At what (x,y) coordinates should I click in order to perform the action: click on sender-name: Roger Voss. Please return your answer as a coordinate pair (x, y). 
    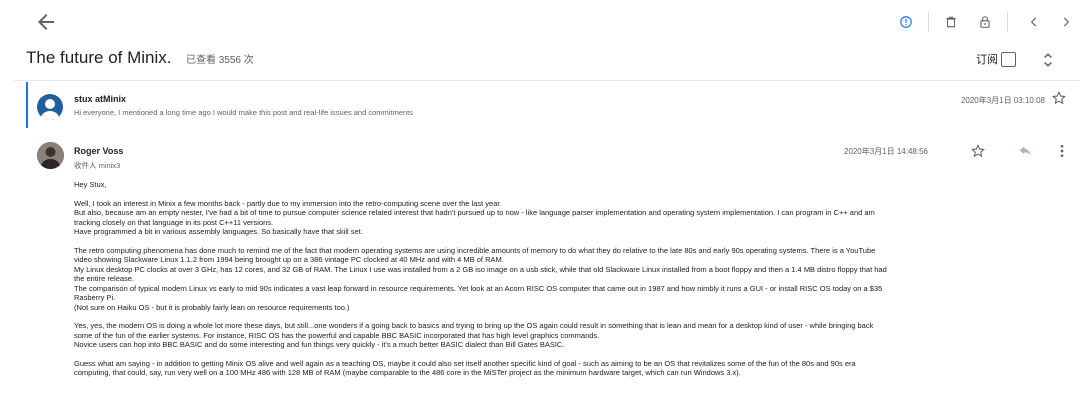
    Looking at the image, I should click on (99, 151).